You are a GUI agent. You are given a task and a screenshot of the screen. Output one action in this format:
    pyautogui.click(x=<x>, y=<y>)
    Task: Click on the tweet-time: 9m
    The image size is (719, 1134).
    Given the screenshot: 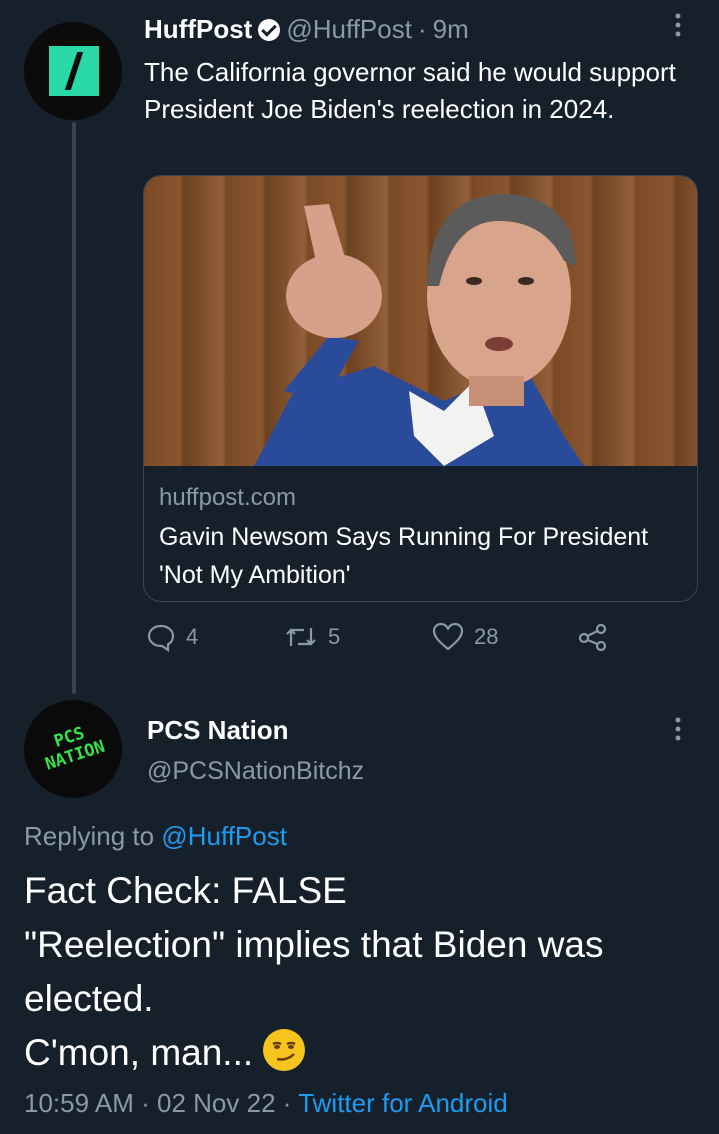 What is the action you would take?
    pyautogui.click(x=451, y=29)
    